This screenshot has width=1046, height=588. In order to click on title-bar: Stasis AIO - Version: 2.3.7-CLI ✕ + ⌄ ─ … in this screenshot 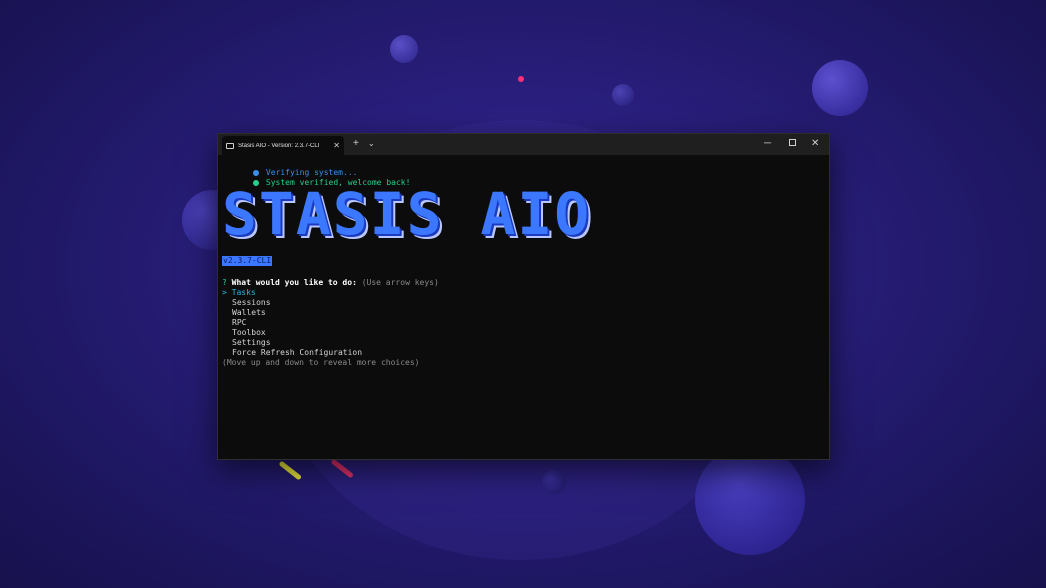, I will do `click(523, 144)`.